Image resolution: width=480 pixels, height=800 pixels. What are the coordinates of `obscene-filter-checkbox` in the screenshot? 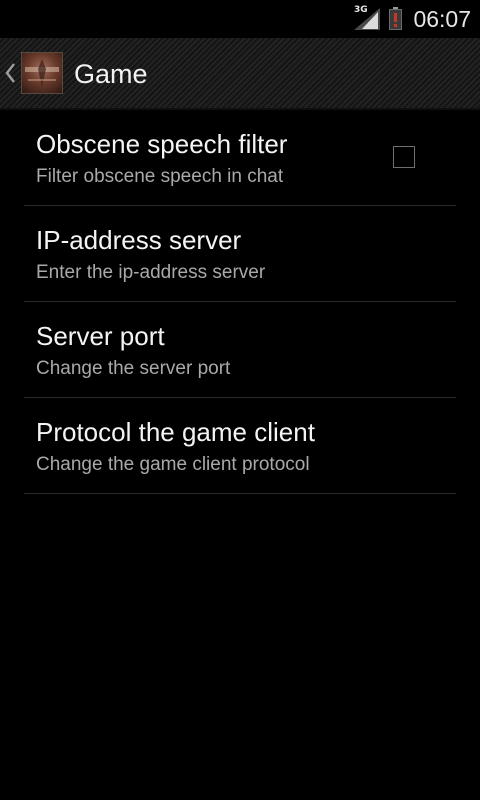 It's located at (404, 157).